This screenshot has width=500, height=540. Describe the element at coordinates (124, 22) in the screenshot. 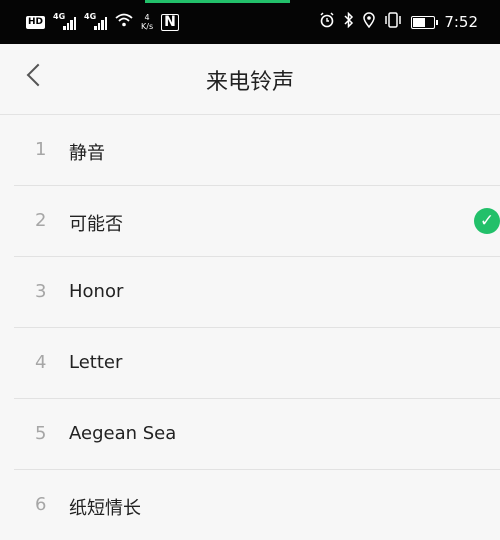

I see `wifi-icon` at that location.